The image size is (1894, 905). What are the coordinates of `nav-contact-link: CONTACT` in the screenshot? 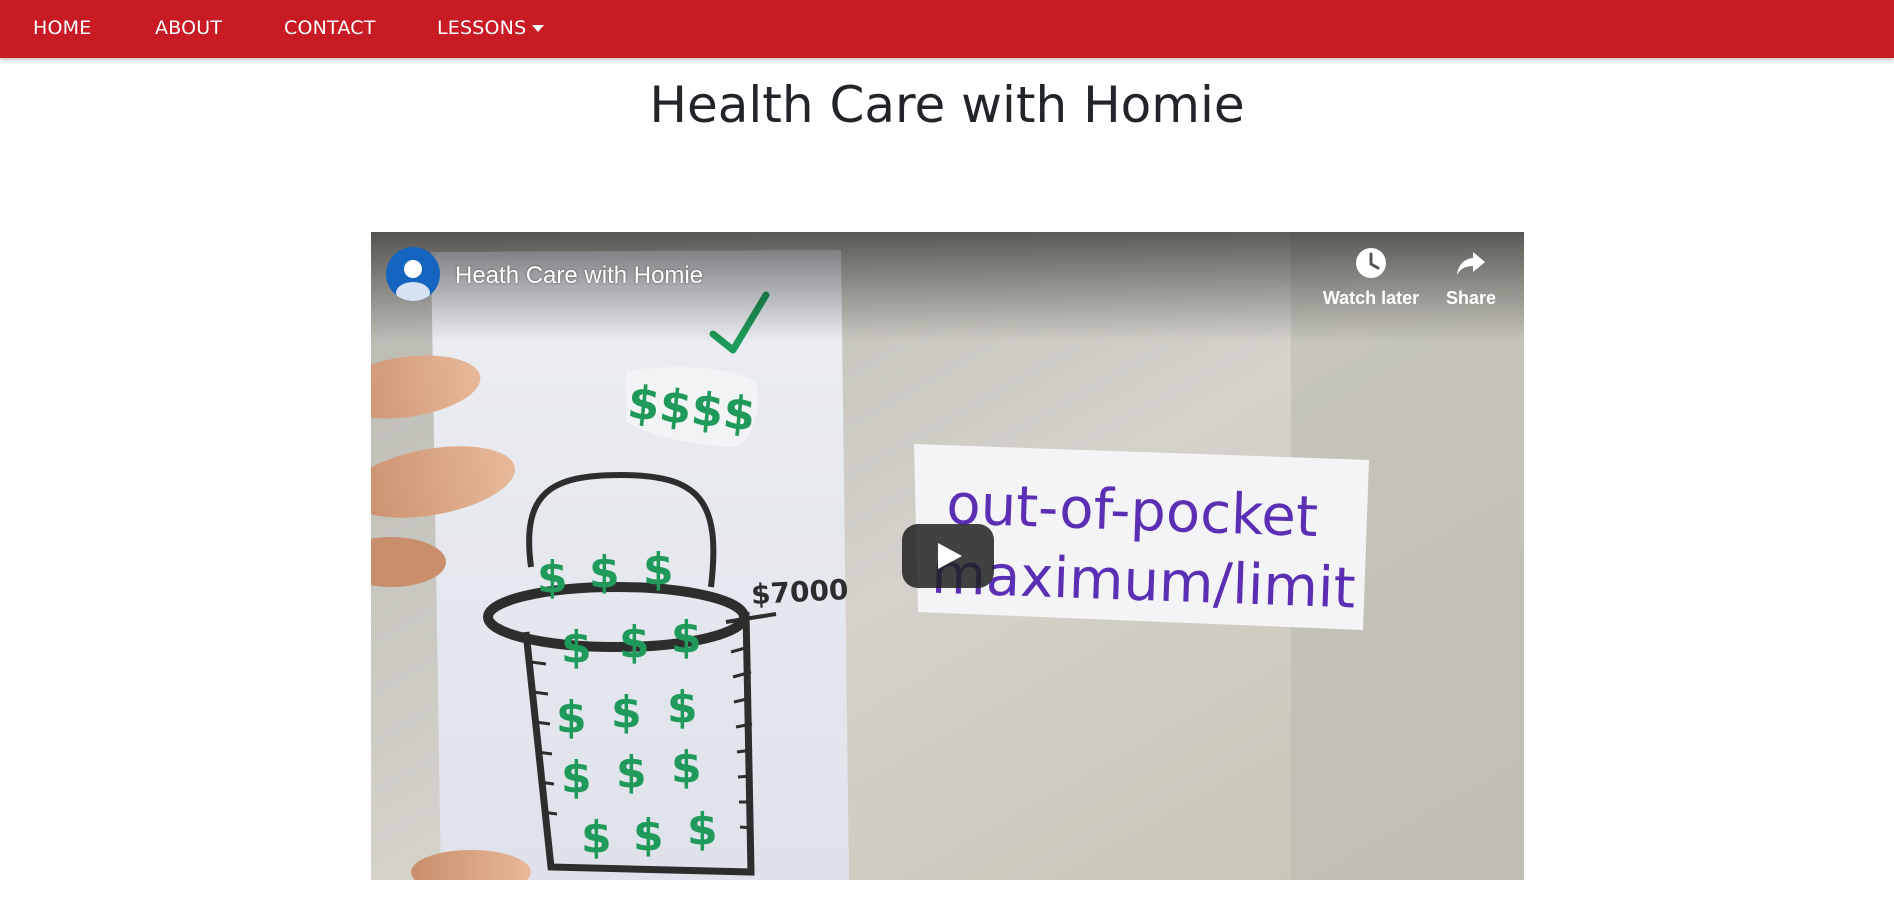 It's located at (330, 28).